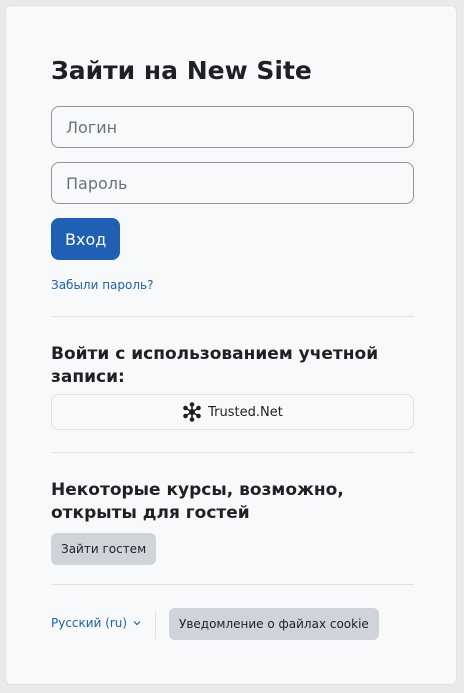 This screenshot has width=464, height=693. I want to click on forgot-password-link: Забыли пароль?, so click(102, 285).